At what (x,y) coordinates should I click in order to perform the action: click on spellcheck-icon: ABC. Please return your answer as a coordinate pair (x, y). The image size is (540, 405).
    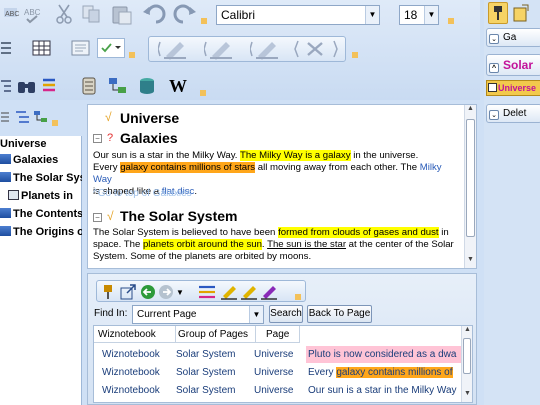
    Looking at the image, I should click on (11, 14).